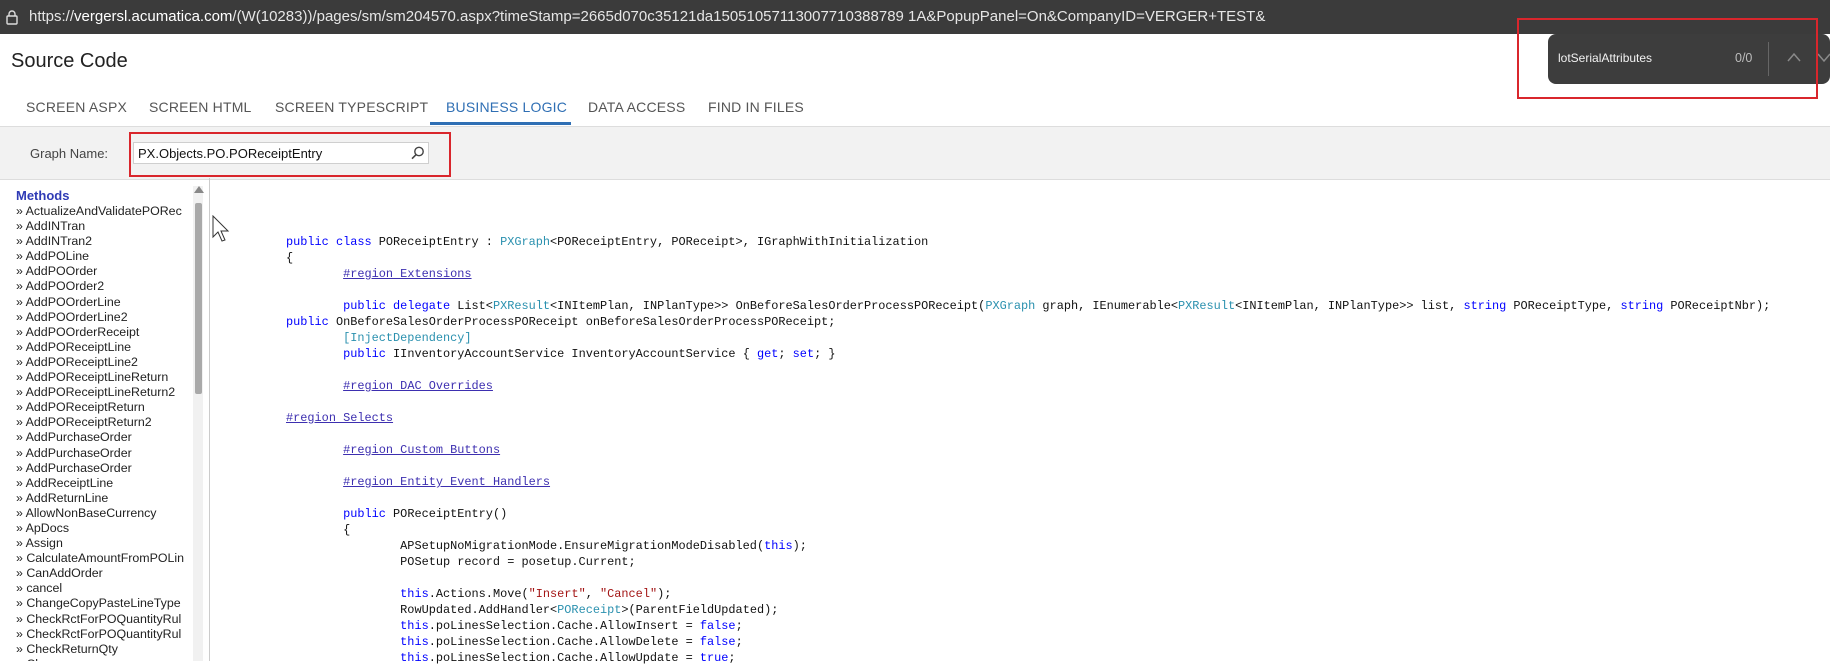  What do you see at coordinates (221, 228) in the screenshot?
I see `mouse-cursor-icon` at bounding box center [221, 228].